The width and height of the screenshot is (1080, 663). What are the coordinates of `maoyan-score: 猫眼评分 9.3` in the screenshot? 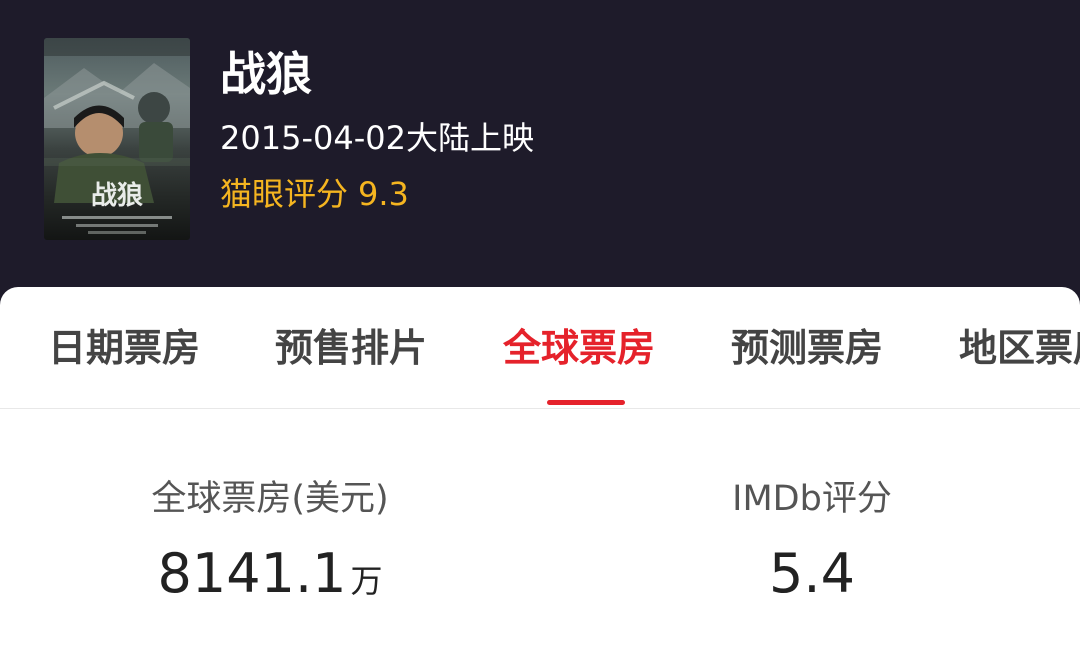 It's located at (314, 194).